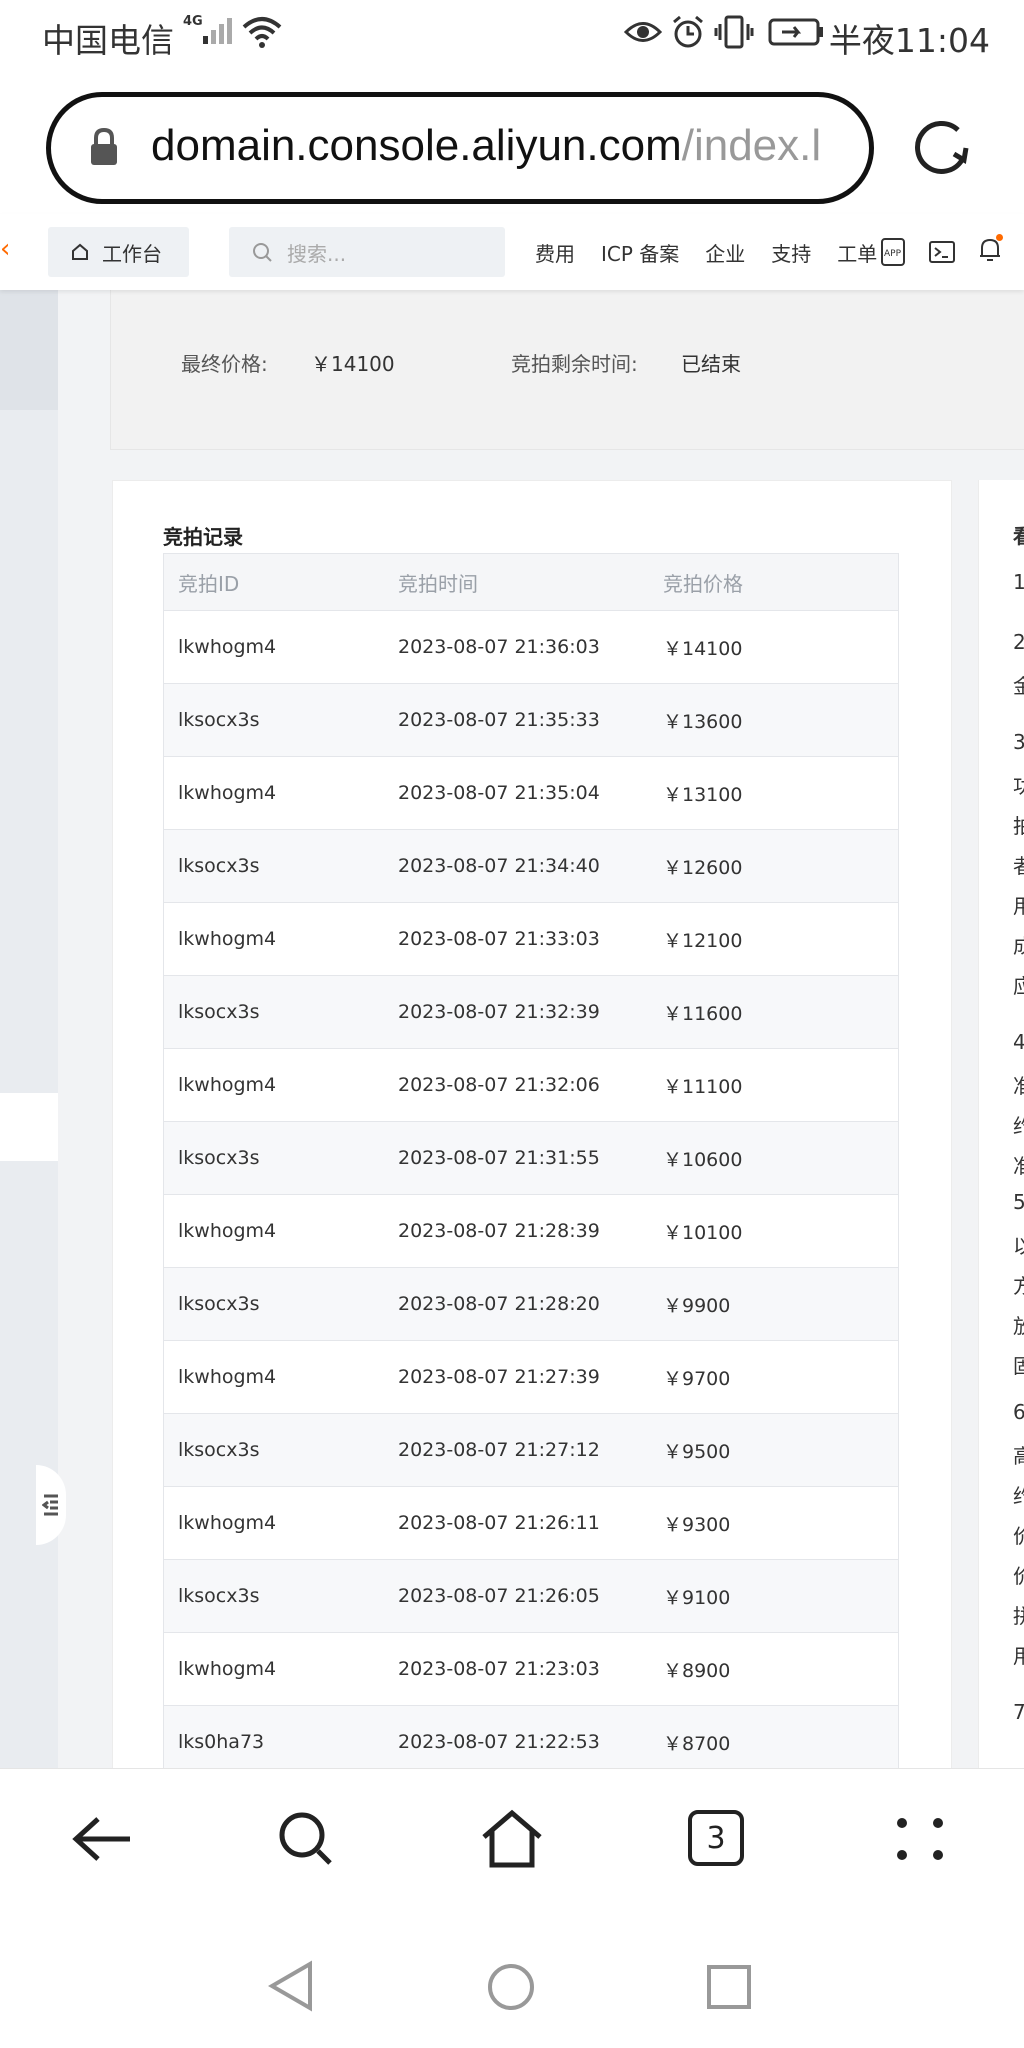 The width and height of the screenshot is (1024, 2048). I want to click on rules-text-fragment: 固, so click(1018, 1366).